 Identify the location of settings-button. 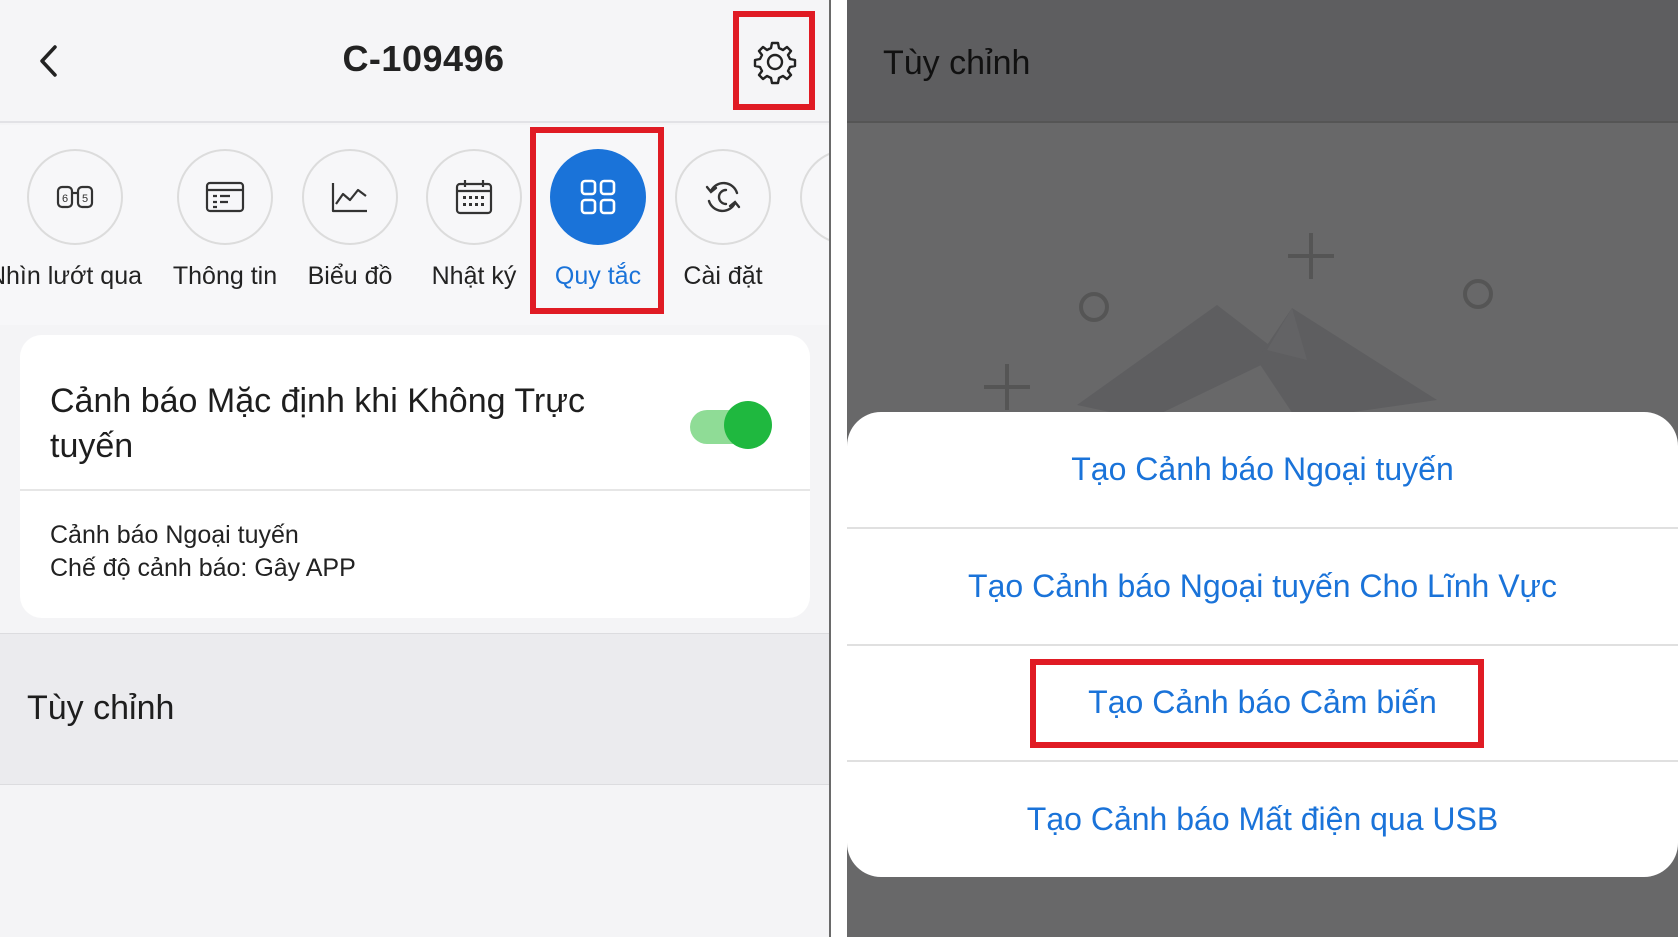
(775, 62).